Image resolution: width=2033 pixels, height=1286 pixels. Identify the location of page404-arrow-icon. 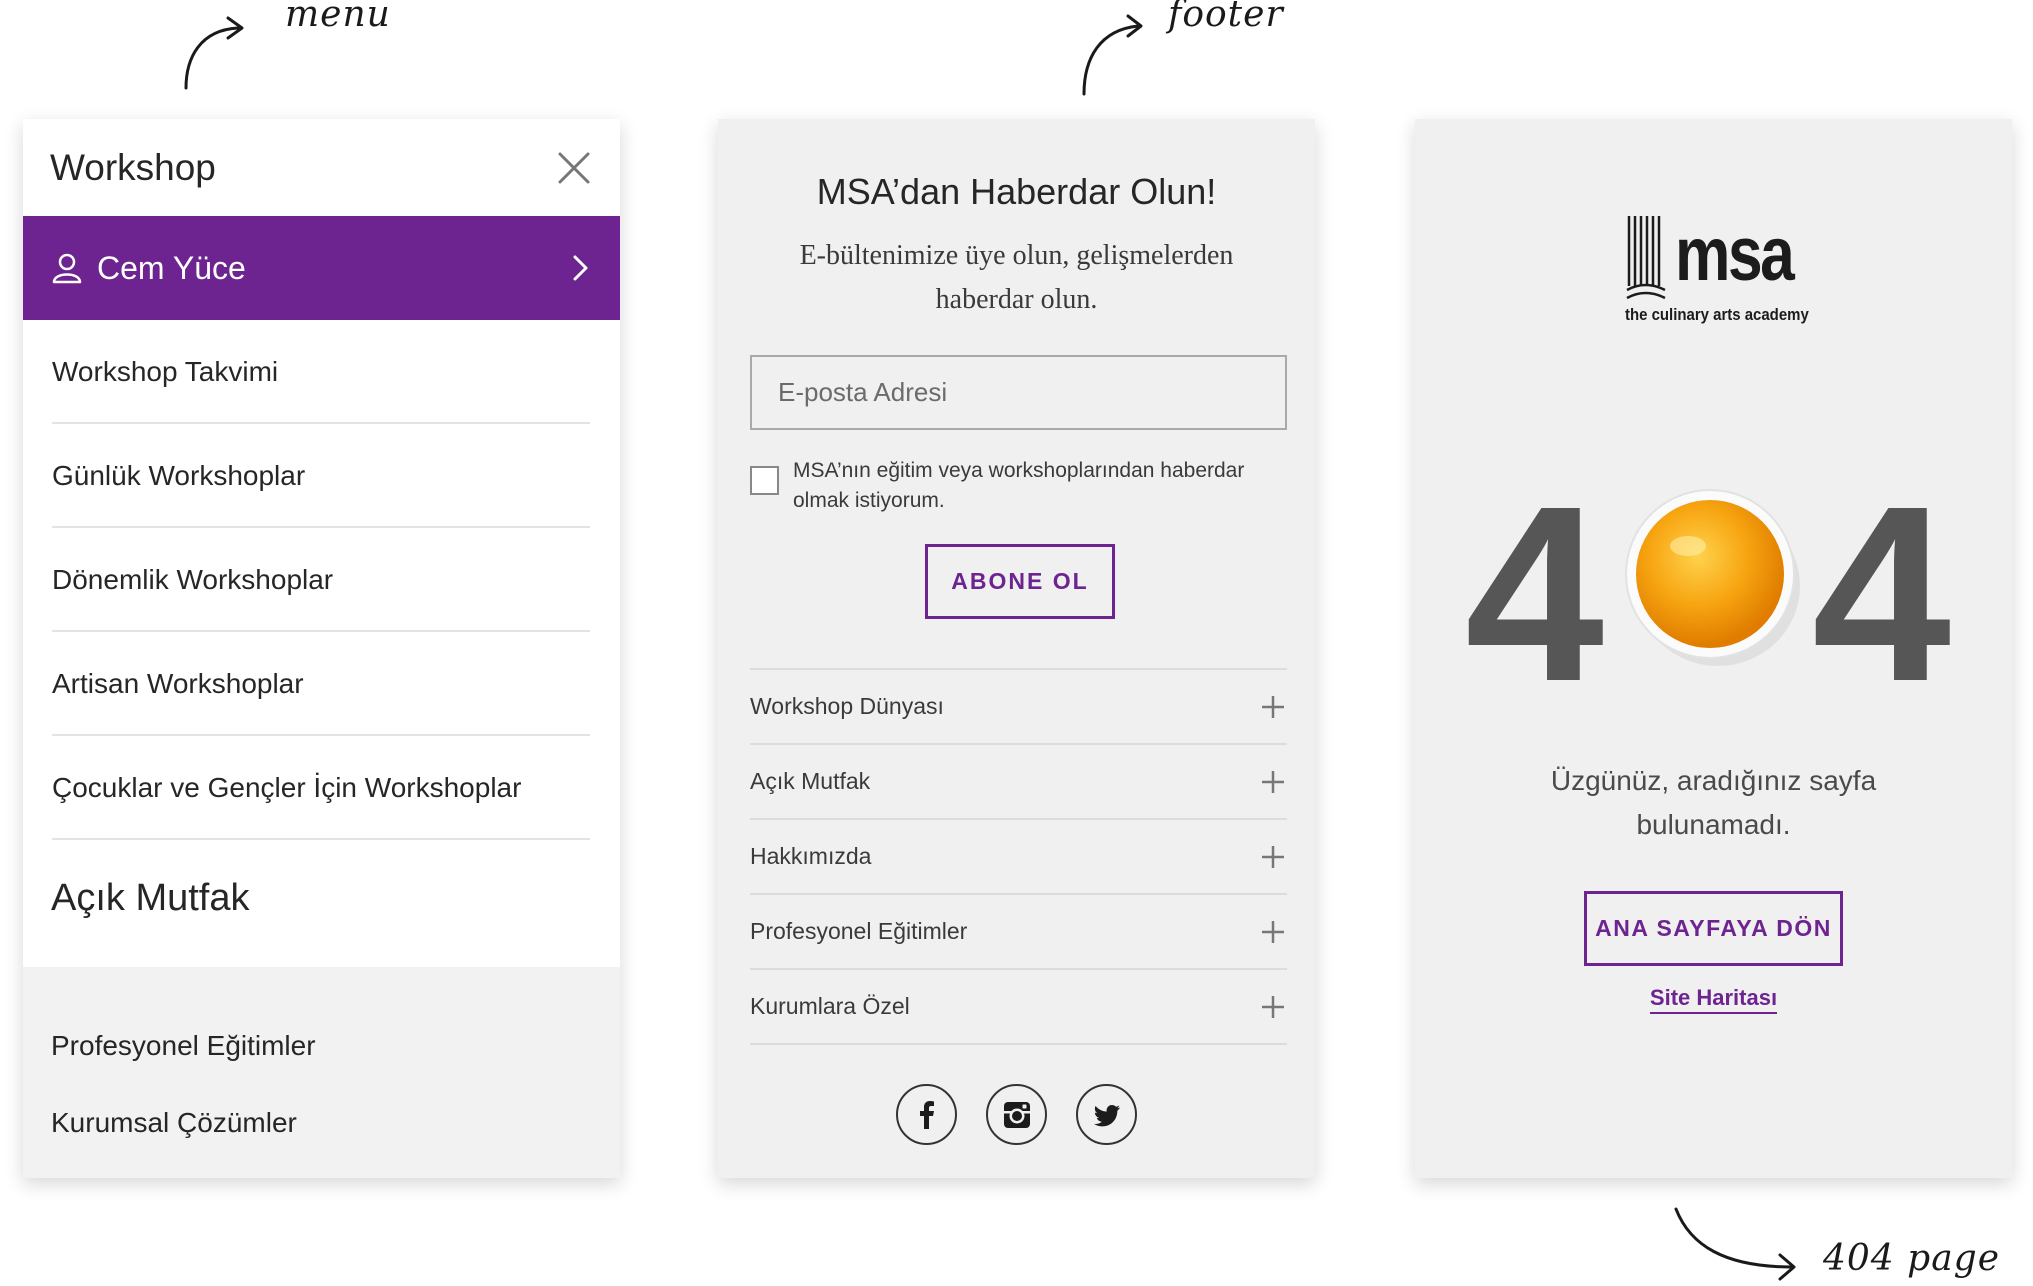
(1735, 1244).